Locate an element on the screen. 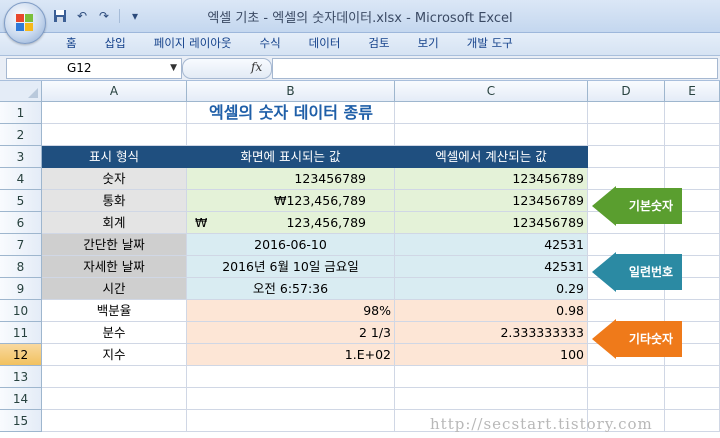 The image size is (720, 438). format-type-cell: 간단한 날짜 is located at coordinates (114, 245).